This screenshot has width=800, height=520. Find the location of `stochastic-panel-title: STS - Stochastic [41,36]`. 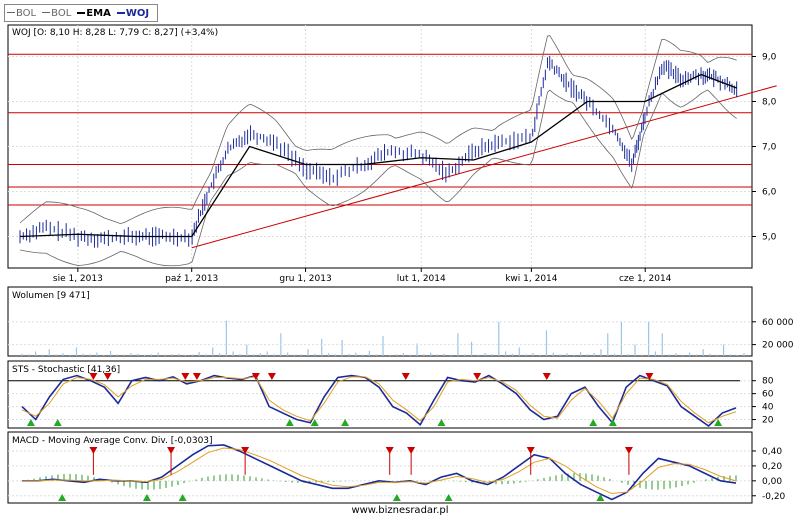

stochastic-panel-title: STS - Stochastic [41,36] is located at coordinates (66, 370).